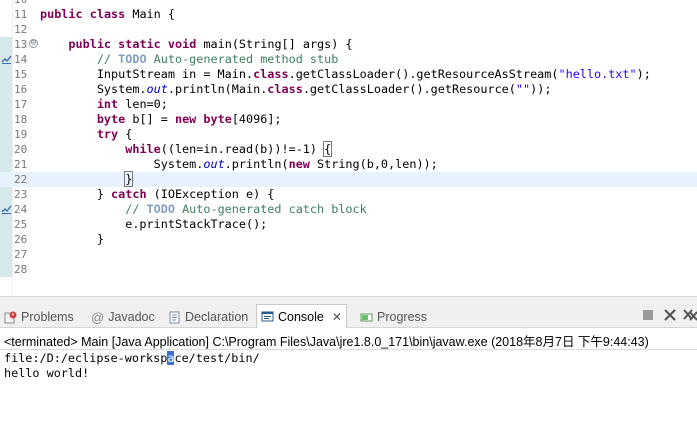 Image resolution: width=697 pixels, height=432 pixels. Describe the element at coordinates (21, 134) in the screenshot. I see `line-number: 19` at that location.